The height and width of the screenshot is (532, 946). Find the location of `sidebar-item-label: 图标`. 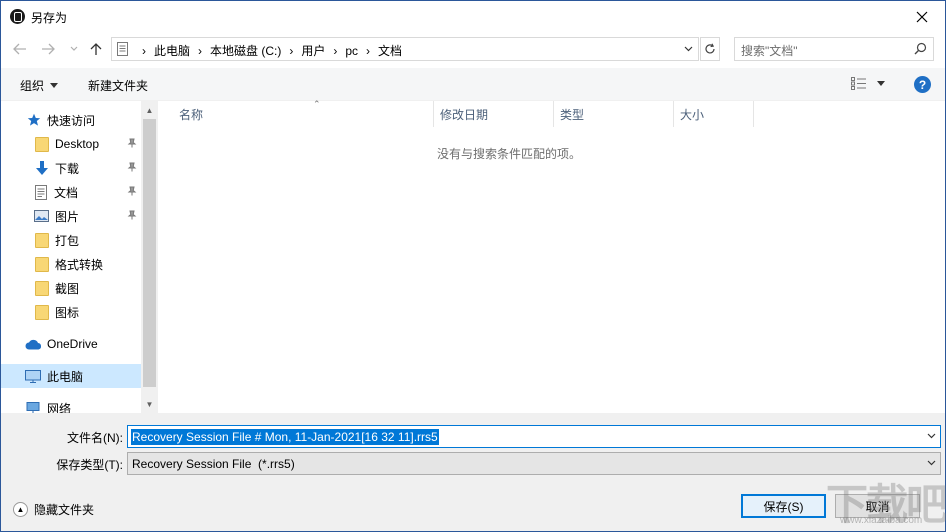

sidebar-item-label: 图标 is located at coordinates (67, 312).